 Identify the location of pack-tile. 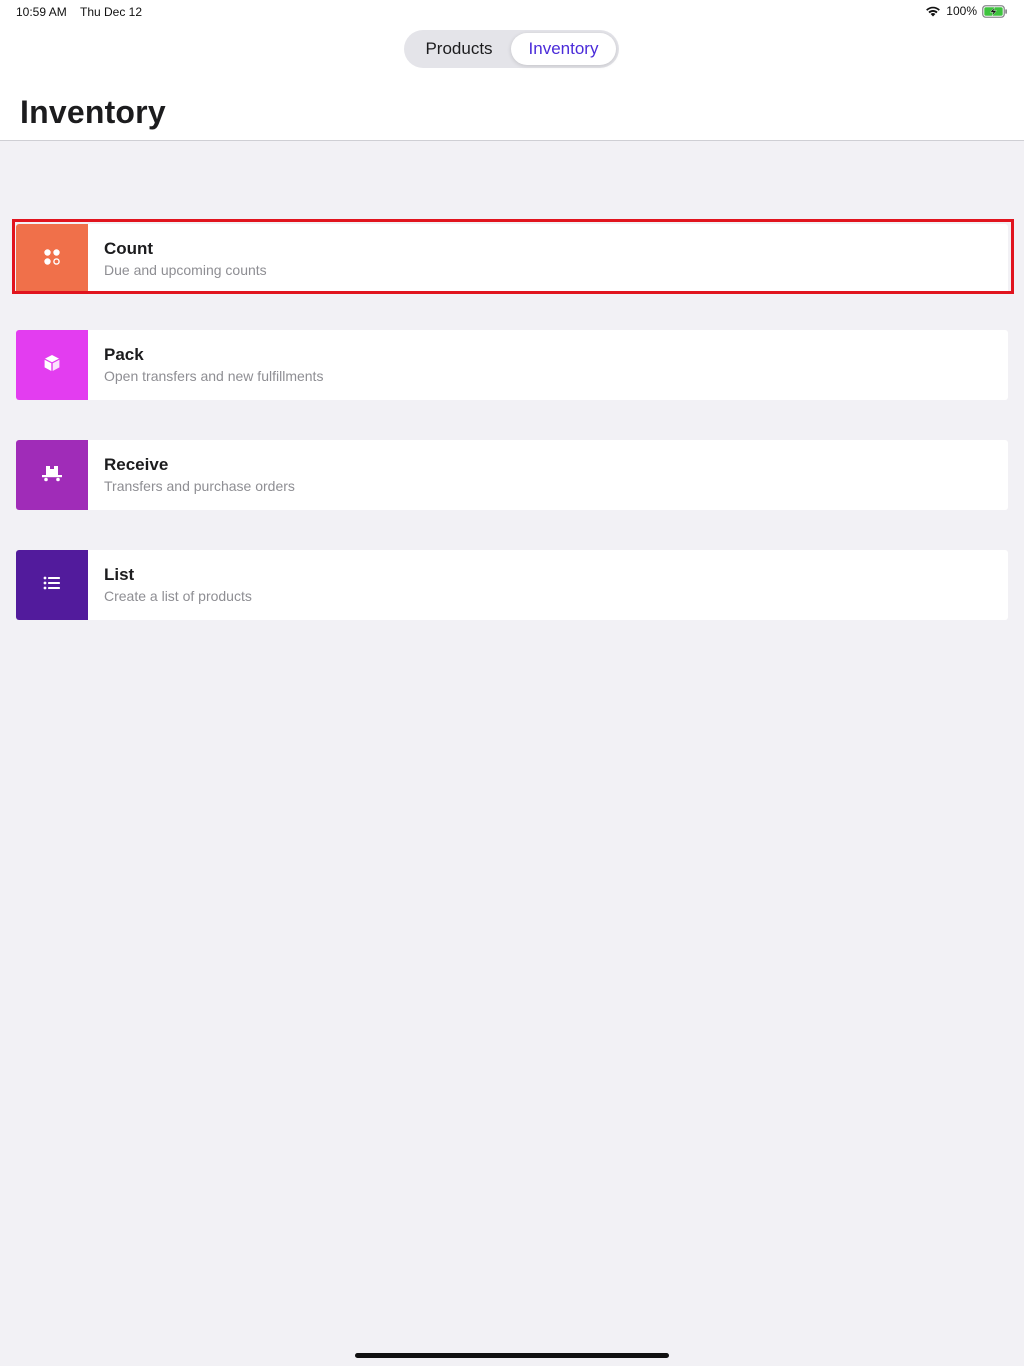
(52, 365).